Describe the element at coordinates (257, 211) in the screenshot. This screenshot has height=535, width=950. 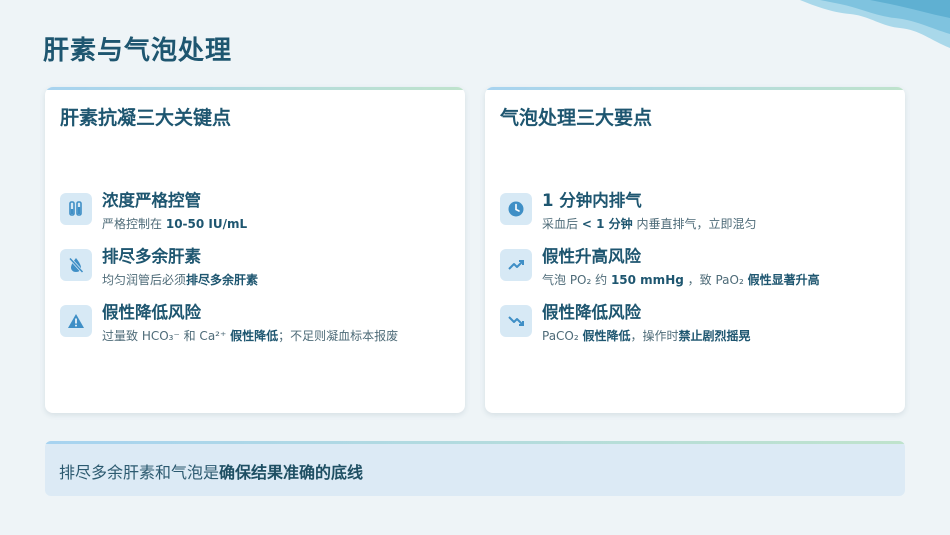
I see `list-item-concentration: 浓度严格控管 严格控制在 10-50 IU/mL` at that location.